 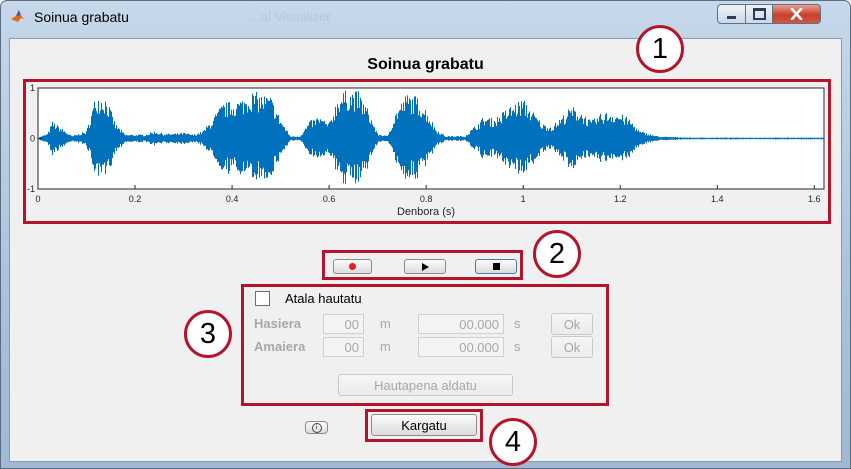 What do you see at coordinates (461, 324) in the screenshot?
I see `start-seconds-field: 00.000` at bounding box center [461, 324].